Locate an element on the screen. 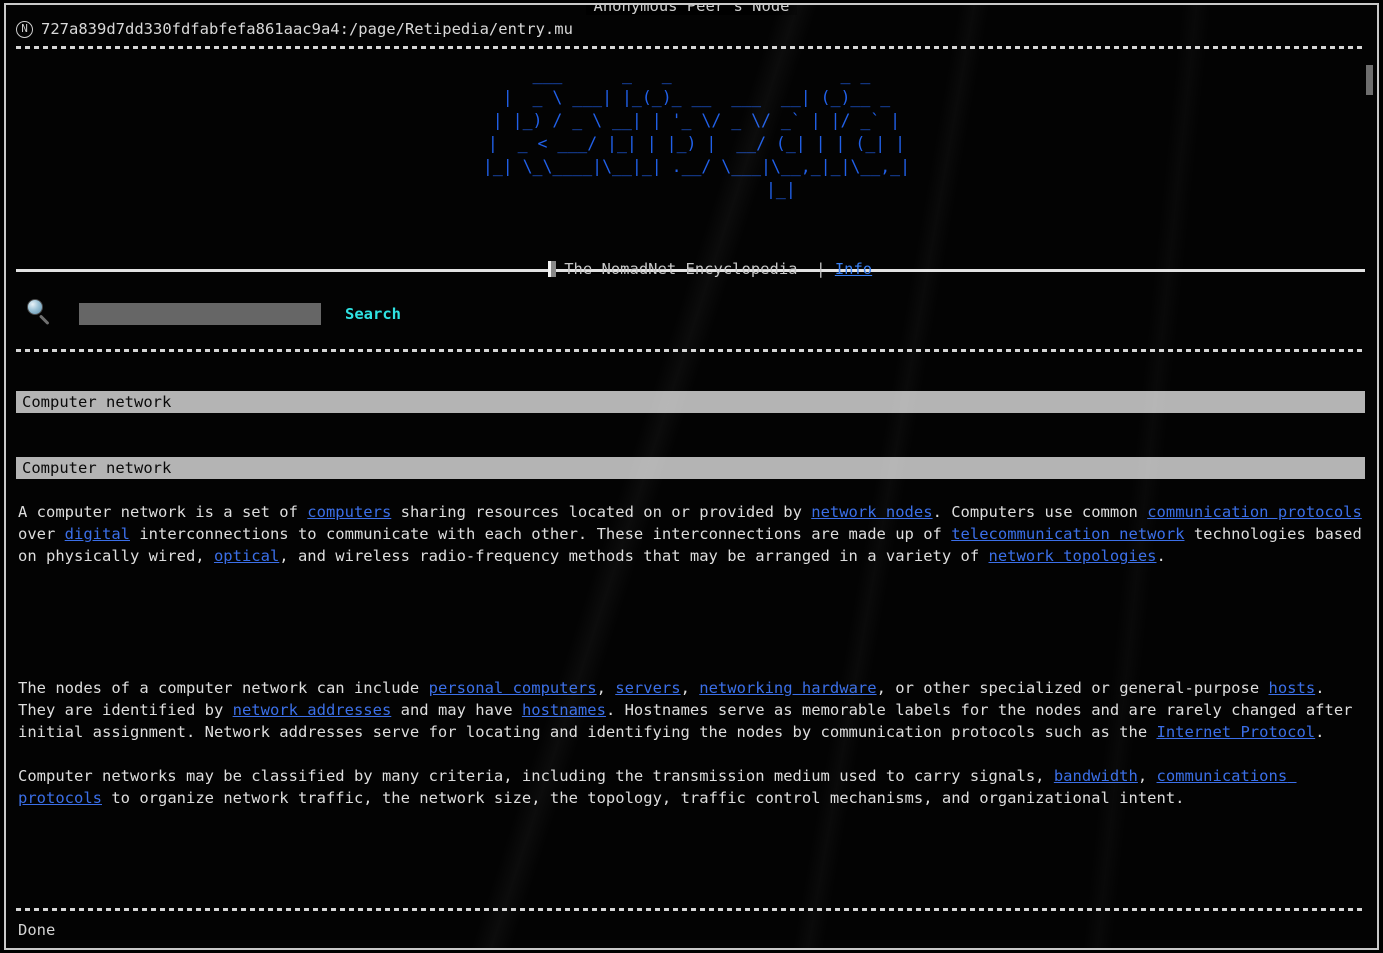  scrollbar-thumb is located at coordinates (1369, 80).